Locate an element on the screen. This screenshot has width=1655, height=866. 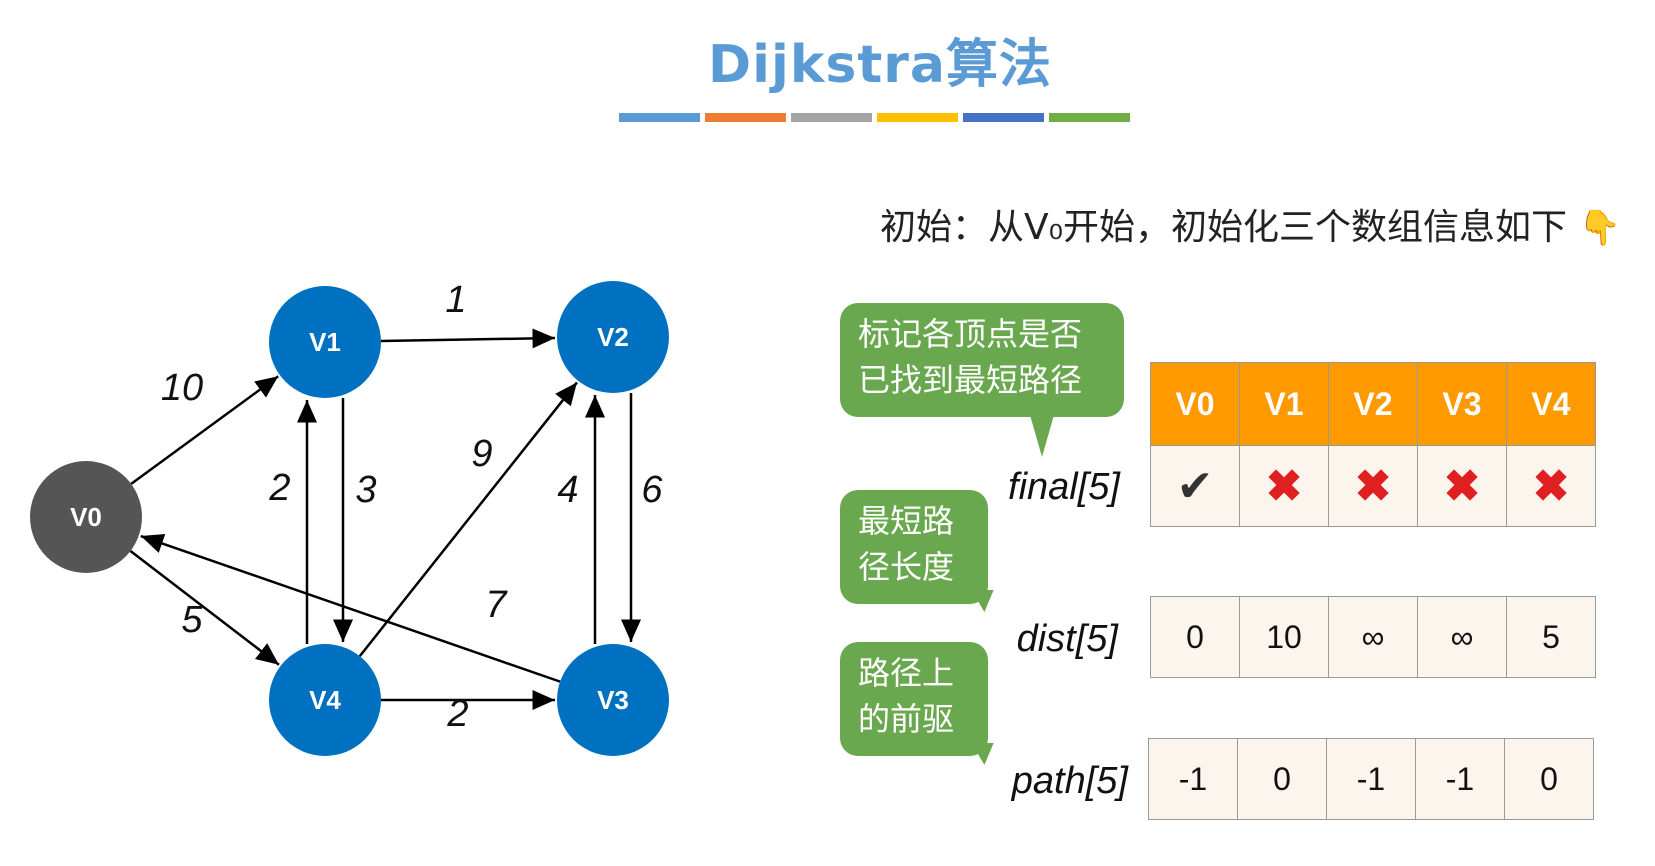
path-row: -1 0 -1 -1 0 is located at coordinates (1371, 779).